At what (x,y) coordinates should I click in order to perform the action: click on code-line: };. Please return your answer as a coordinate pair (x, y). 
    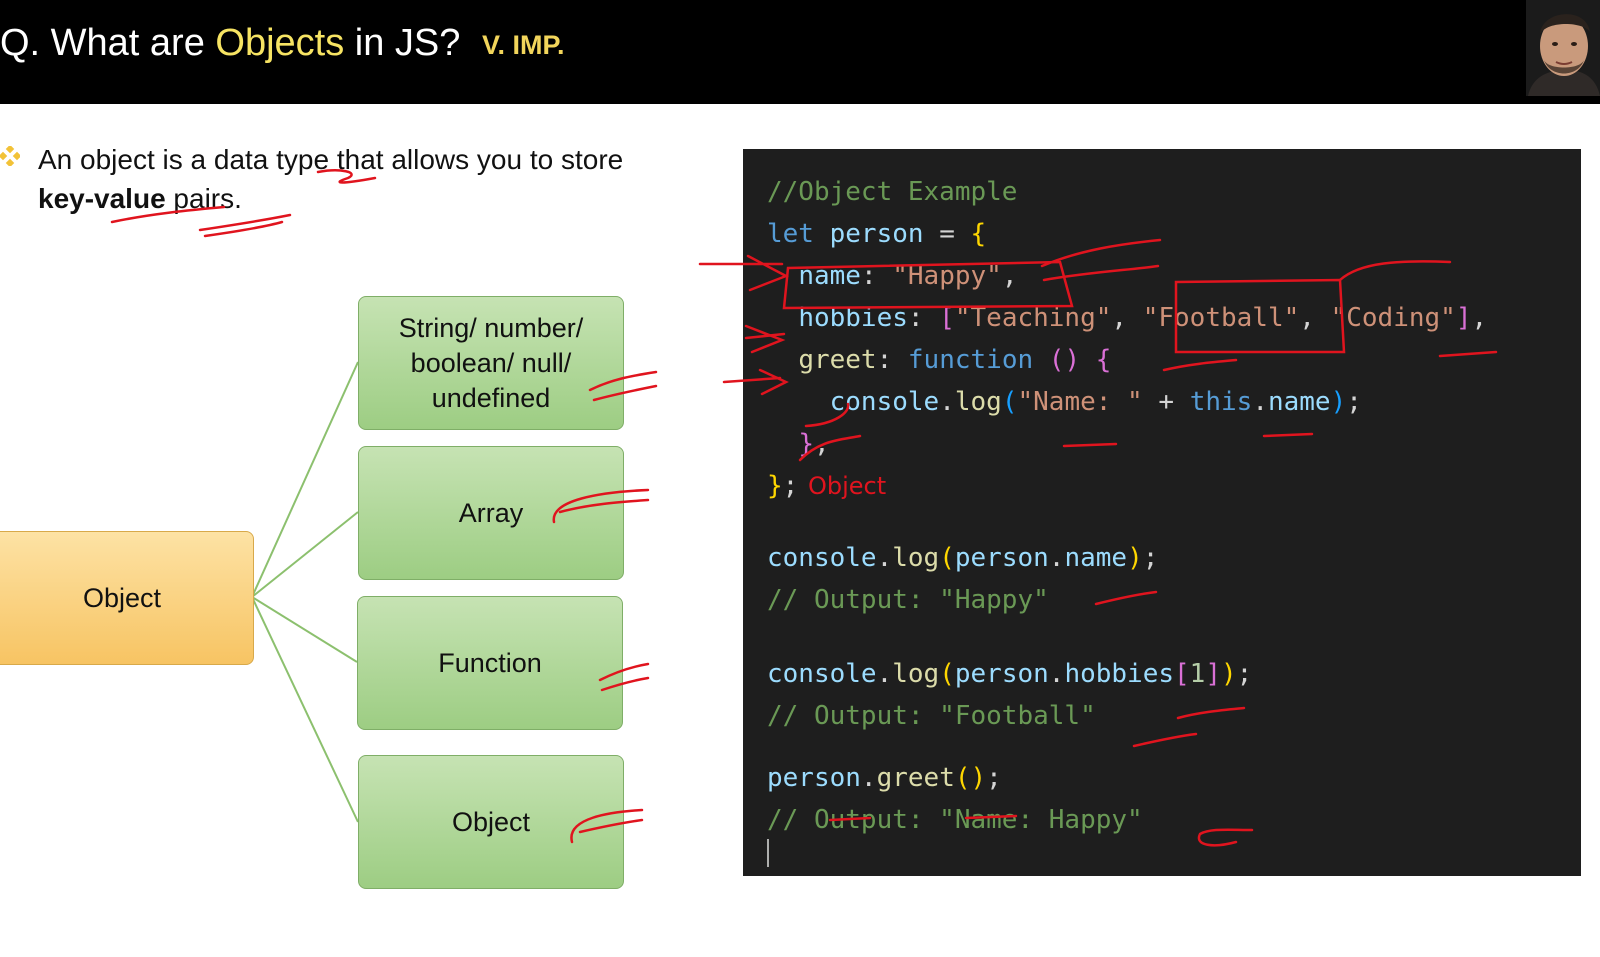
    Looking at the image, I should click on (783, 486).